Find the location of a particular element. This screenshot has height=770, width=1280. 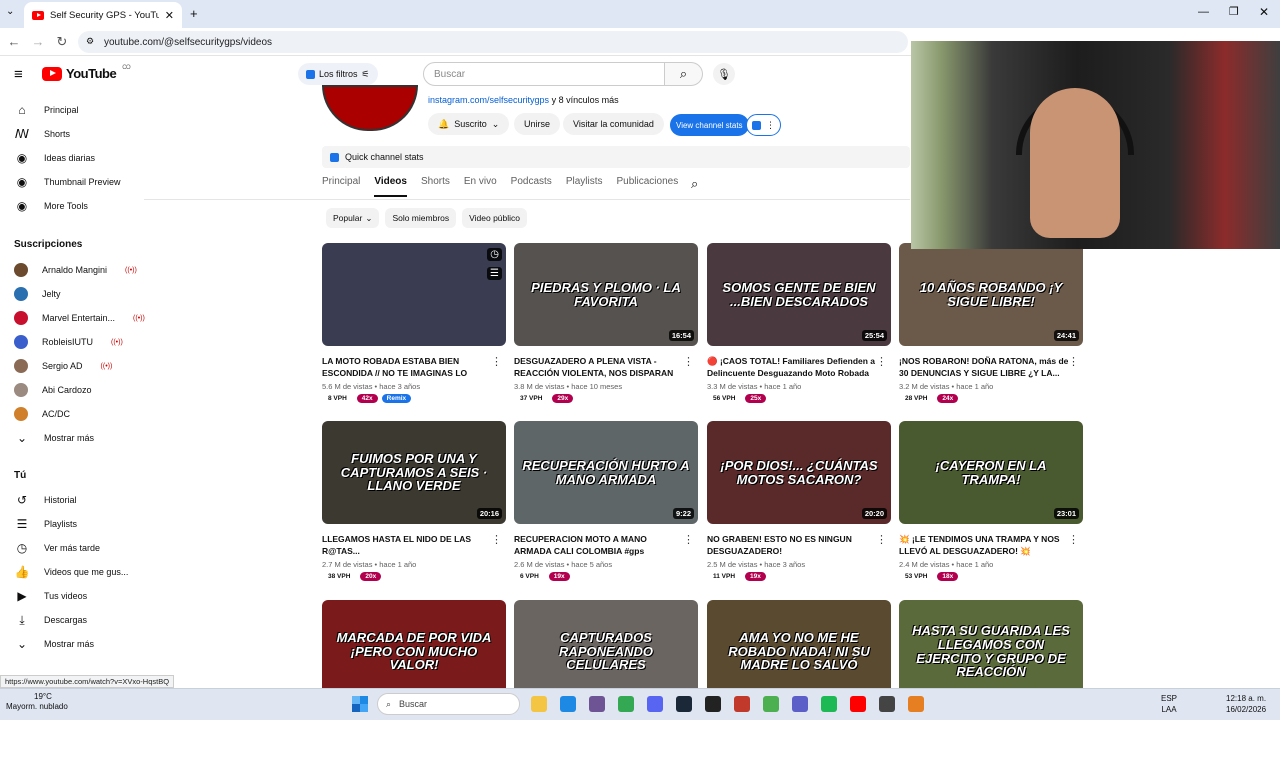

back-icon: ← is located at coordinates (14, 42).